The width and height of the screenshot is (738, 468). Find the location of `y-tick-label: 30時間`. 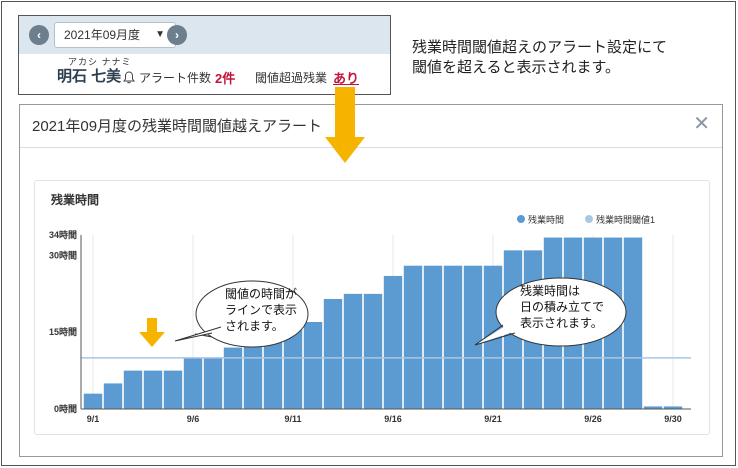

y-tick-label: 30時間 is located at coordinates (63, 254).